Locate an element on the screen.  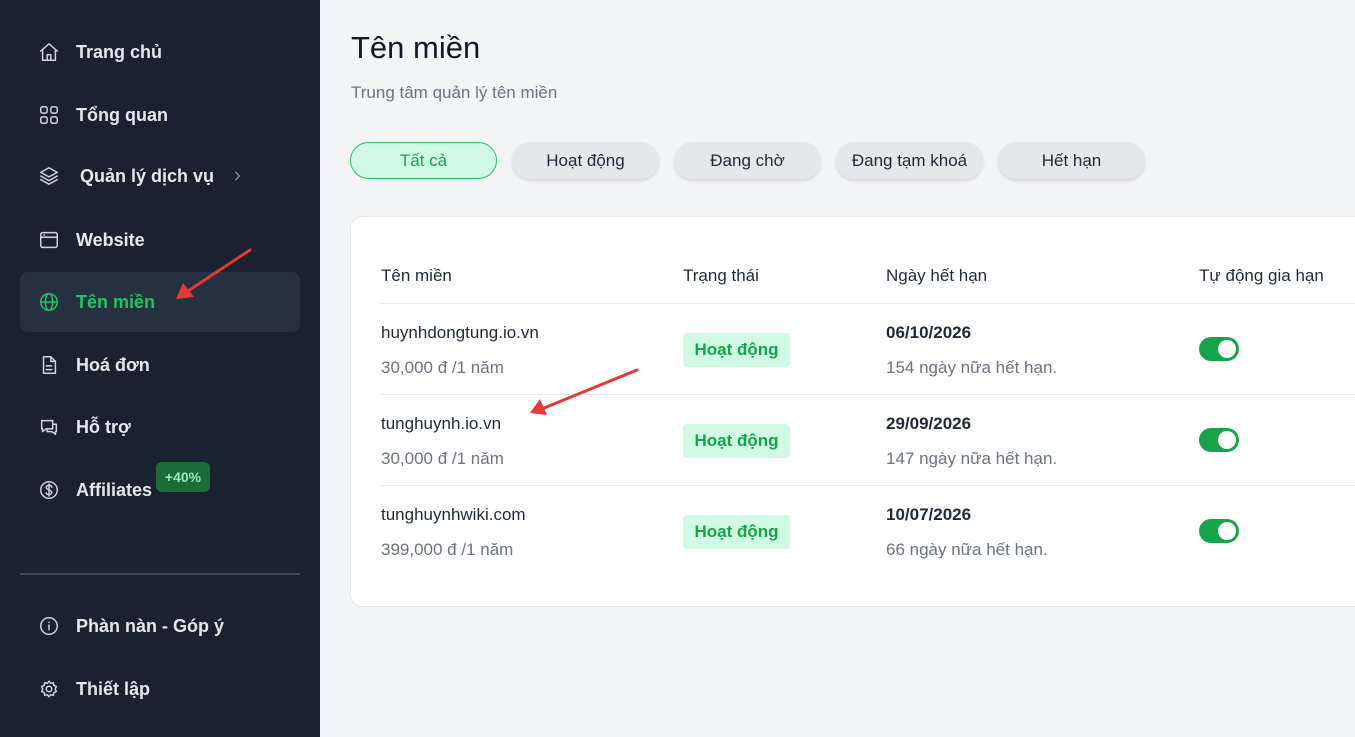
sidebar-item-label: Quản lý dịch vụ is located at coordinates (147, 175).